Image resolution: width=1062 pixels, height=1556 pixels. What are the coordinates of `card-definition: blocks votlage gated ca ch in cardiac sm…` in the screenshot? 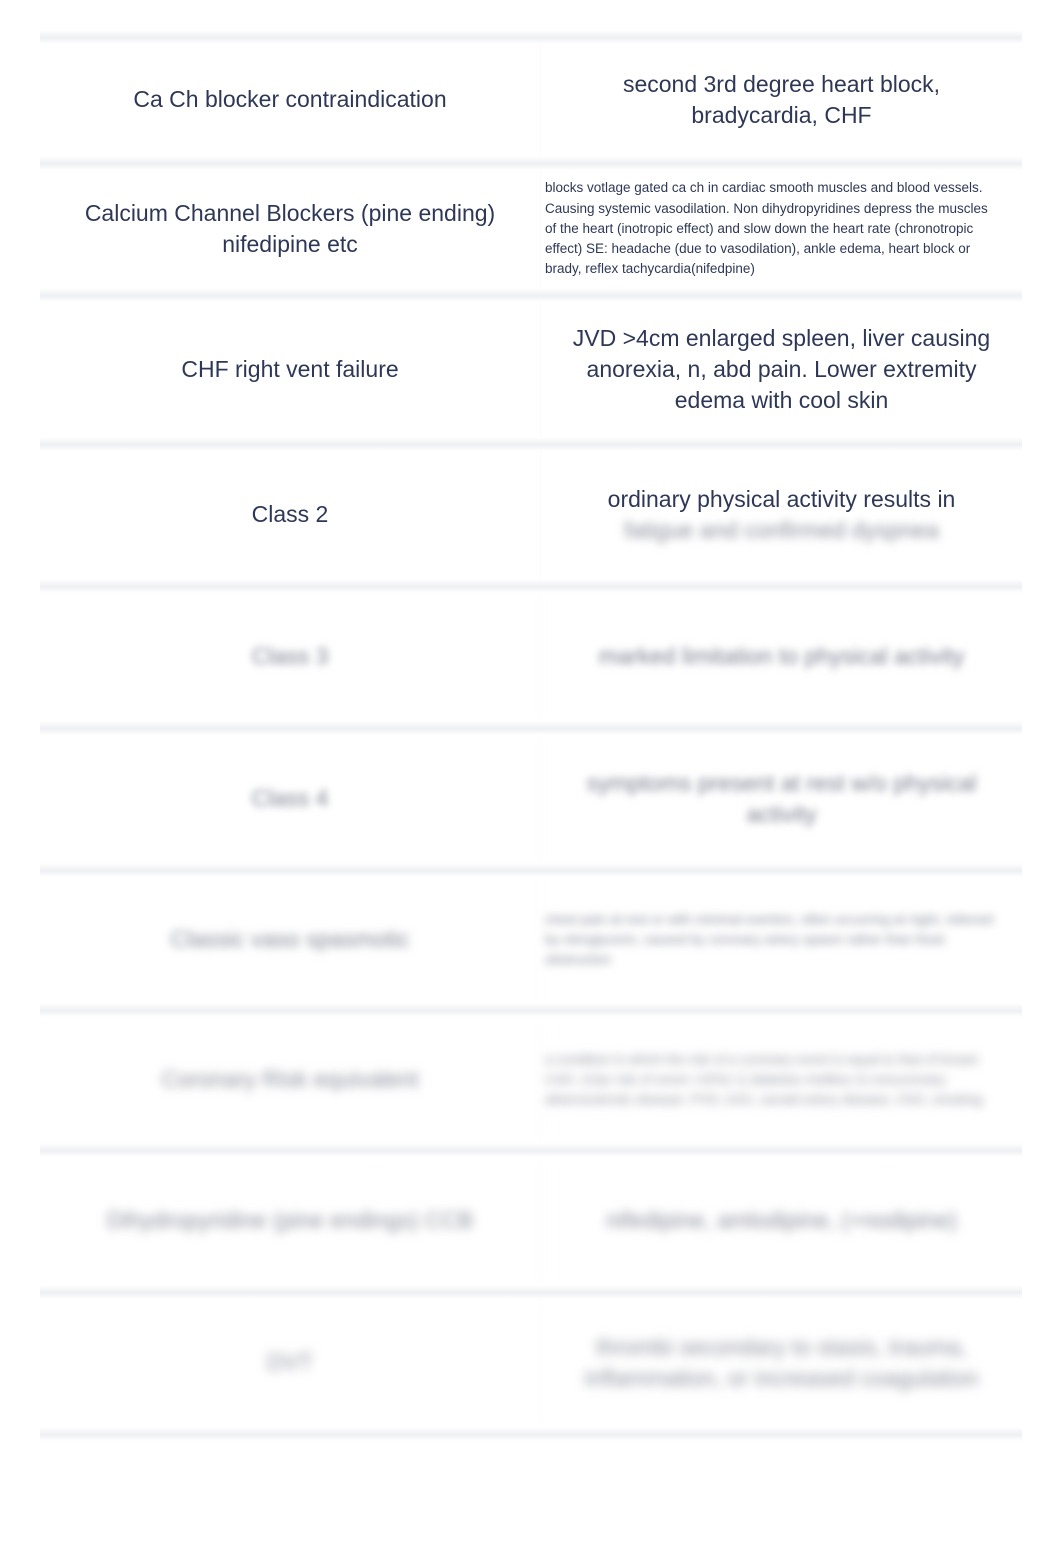 It's located at (781, 229).